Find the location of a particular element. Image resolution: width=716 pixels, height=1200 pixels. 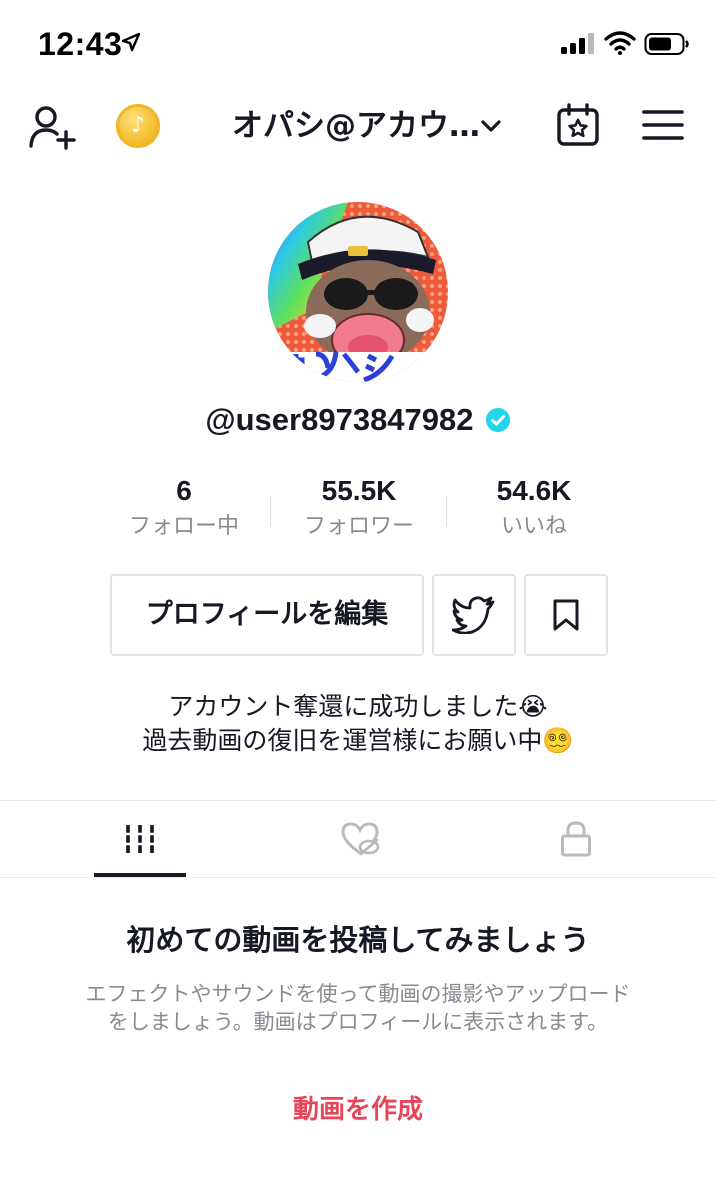

stat-label: フォロワー is located at coordinates (358, 526).